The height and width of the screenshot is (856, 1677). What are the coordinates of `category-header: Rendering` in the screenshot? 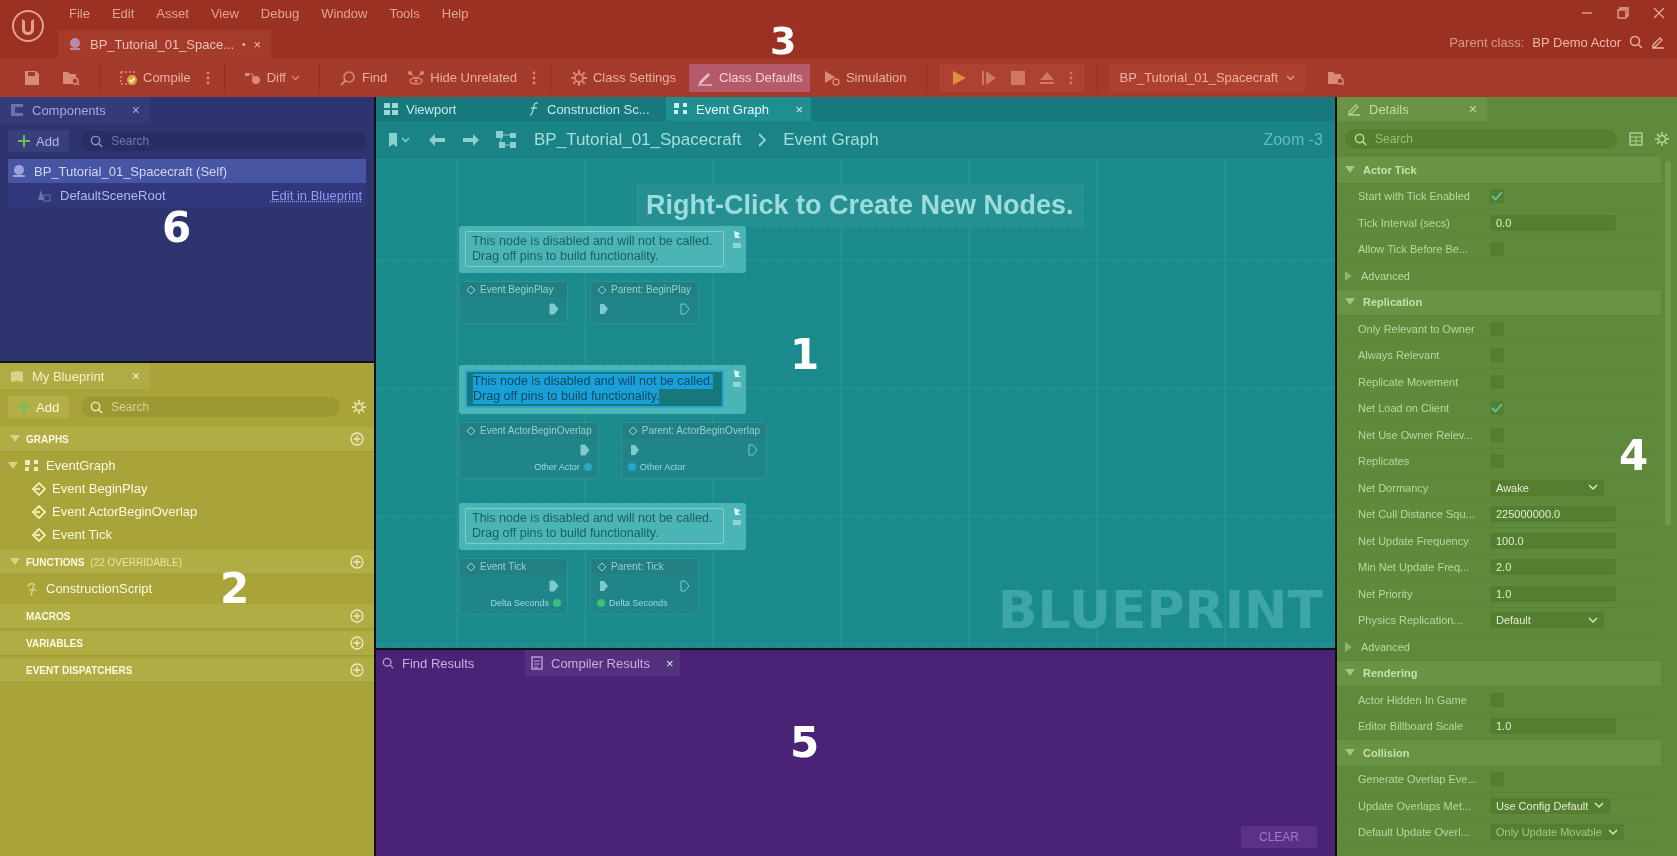 It's located at (1499, 673).